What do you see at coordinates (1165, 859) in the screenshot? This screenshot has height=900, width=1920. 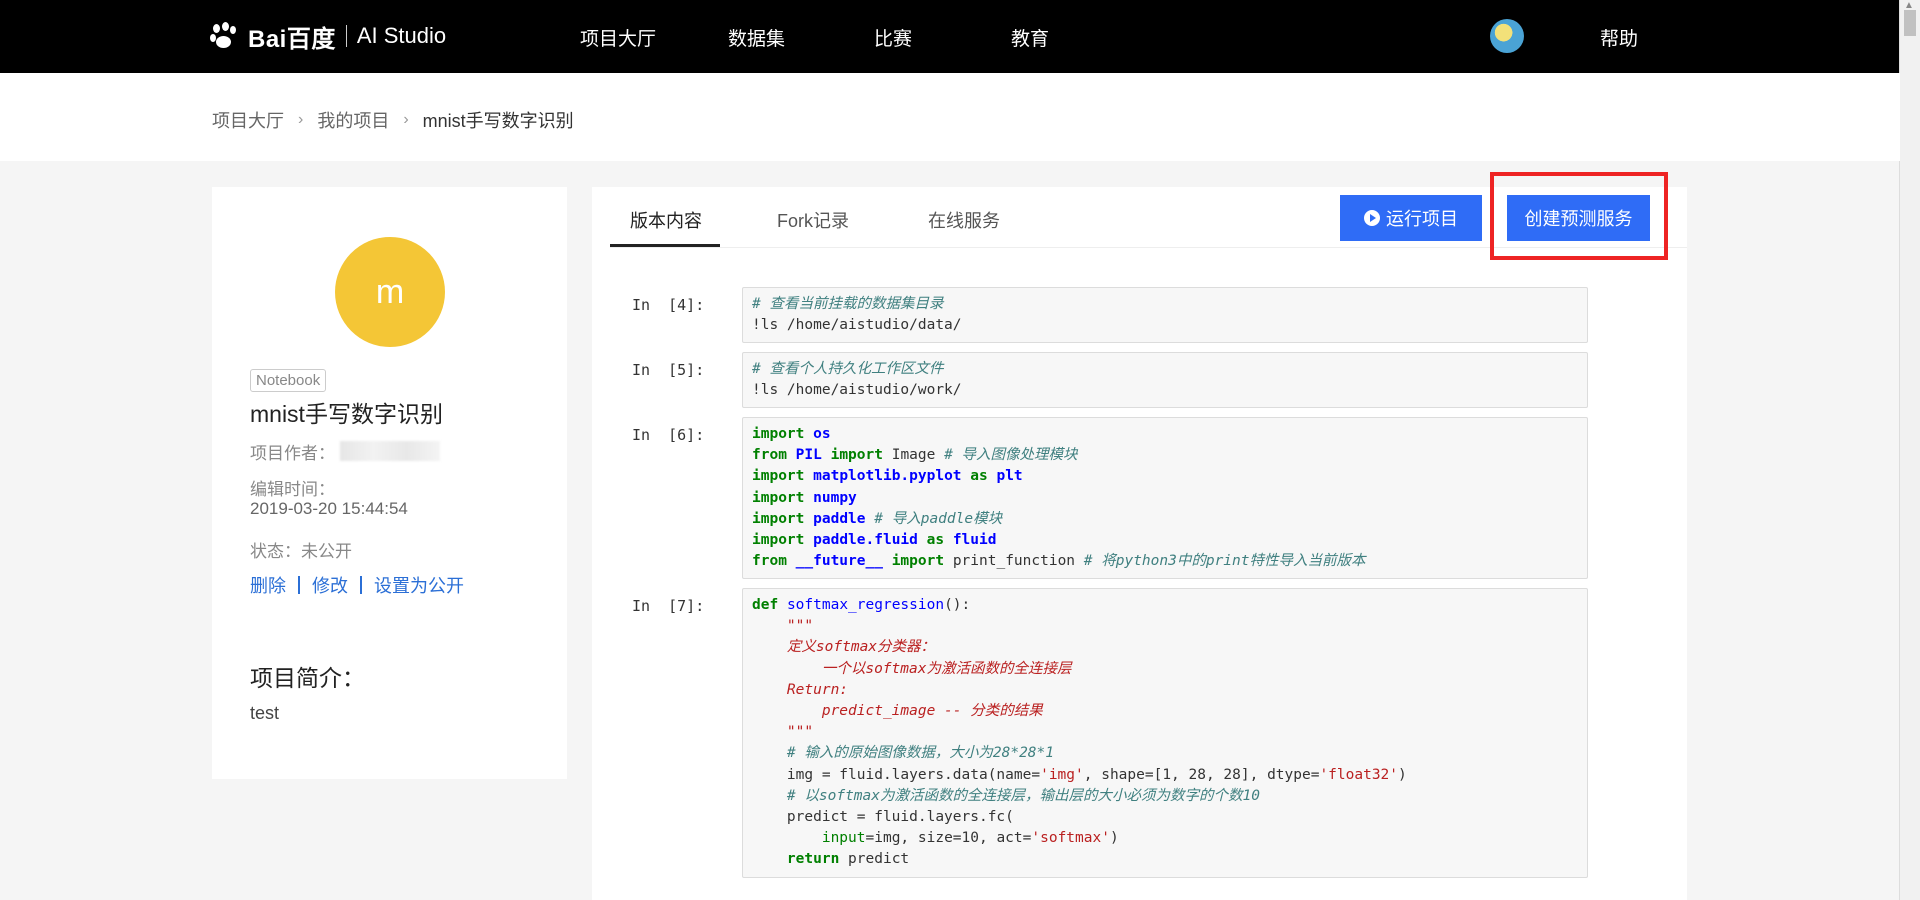 I see `code-line: return predict` at bounding box center [1165, 859].